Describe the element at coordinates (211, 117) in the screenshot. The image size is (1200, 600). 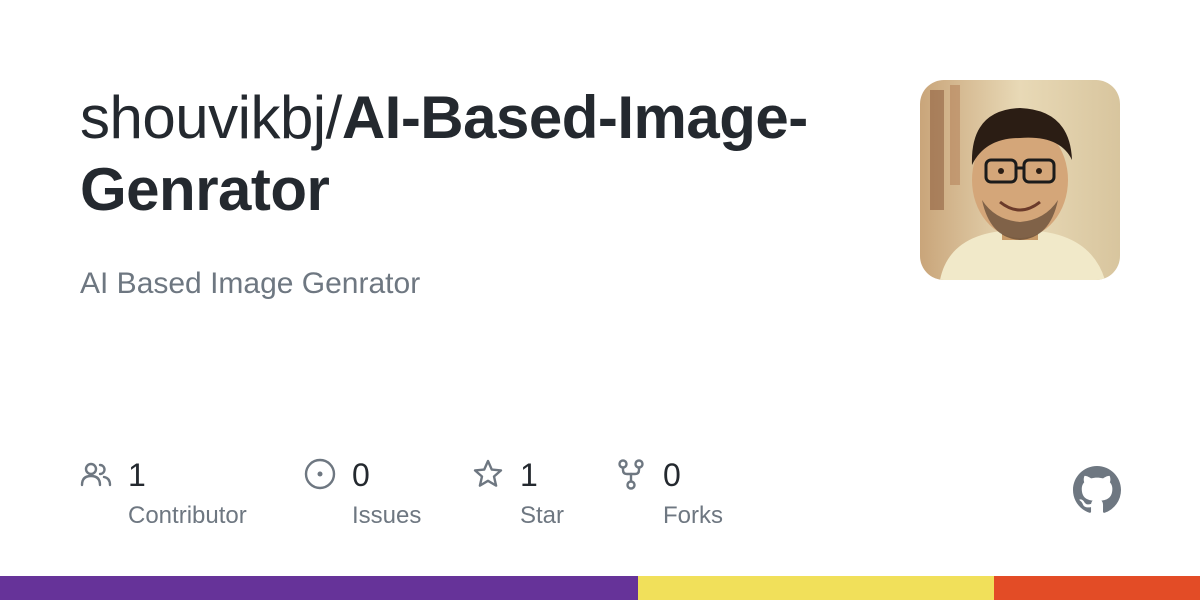
I see `repo-owner: shouvikbj/` at that location.